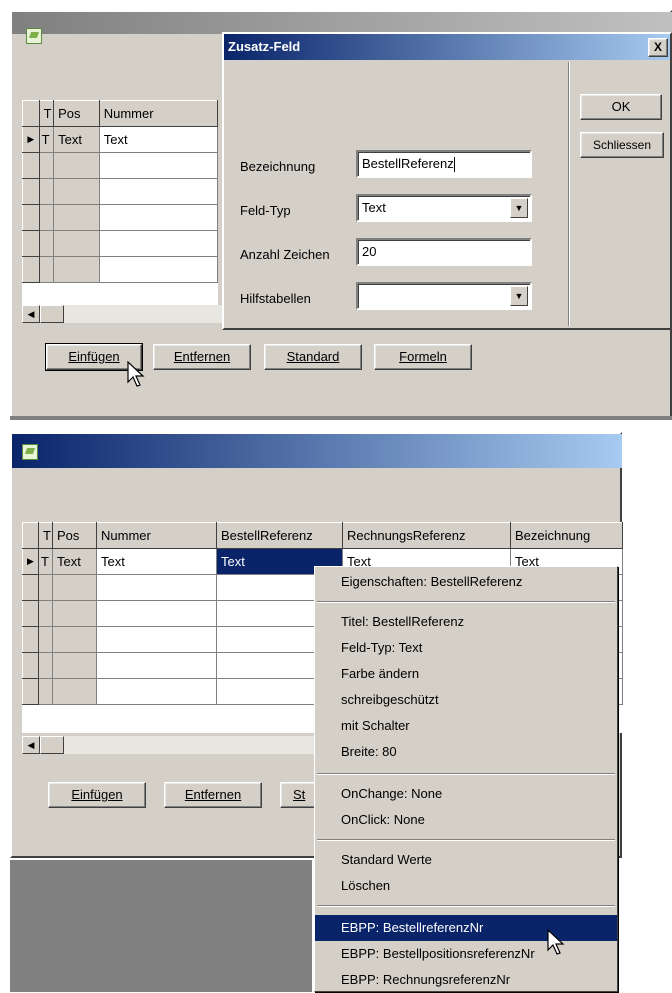 The height and width of the screenshot is (993, 672). What do you see at coordinates (466, 648) in the screenshot?
I see `menu-item-feld-typ: Feld-Typ: Text` at bounding box center [466, 648].